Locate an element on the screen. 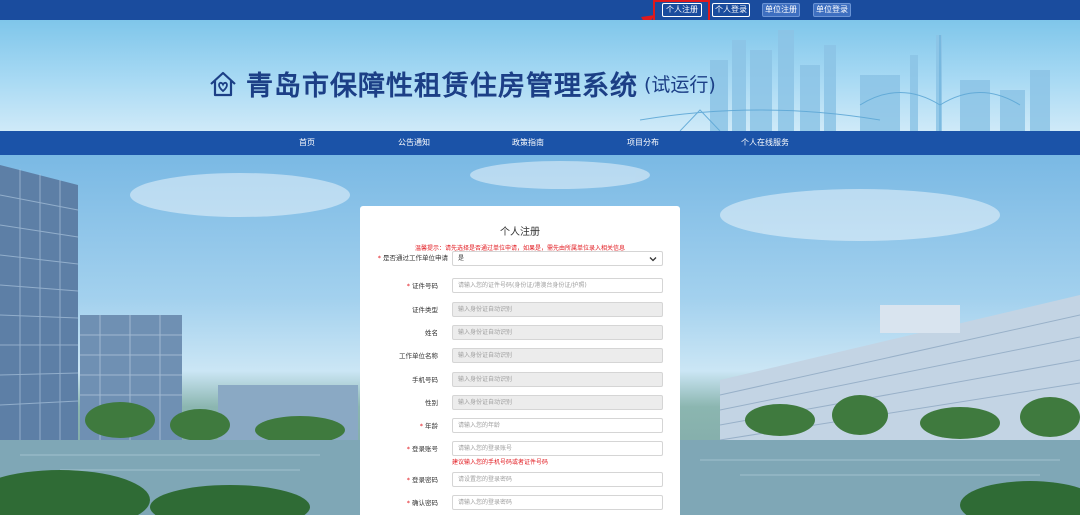  label-phone: 手机号码 is located at coordinates (425, 380).